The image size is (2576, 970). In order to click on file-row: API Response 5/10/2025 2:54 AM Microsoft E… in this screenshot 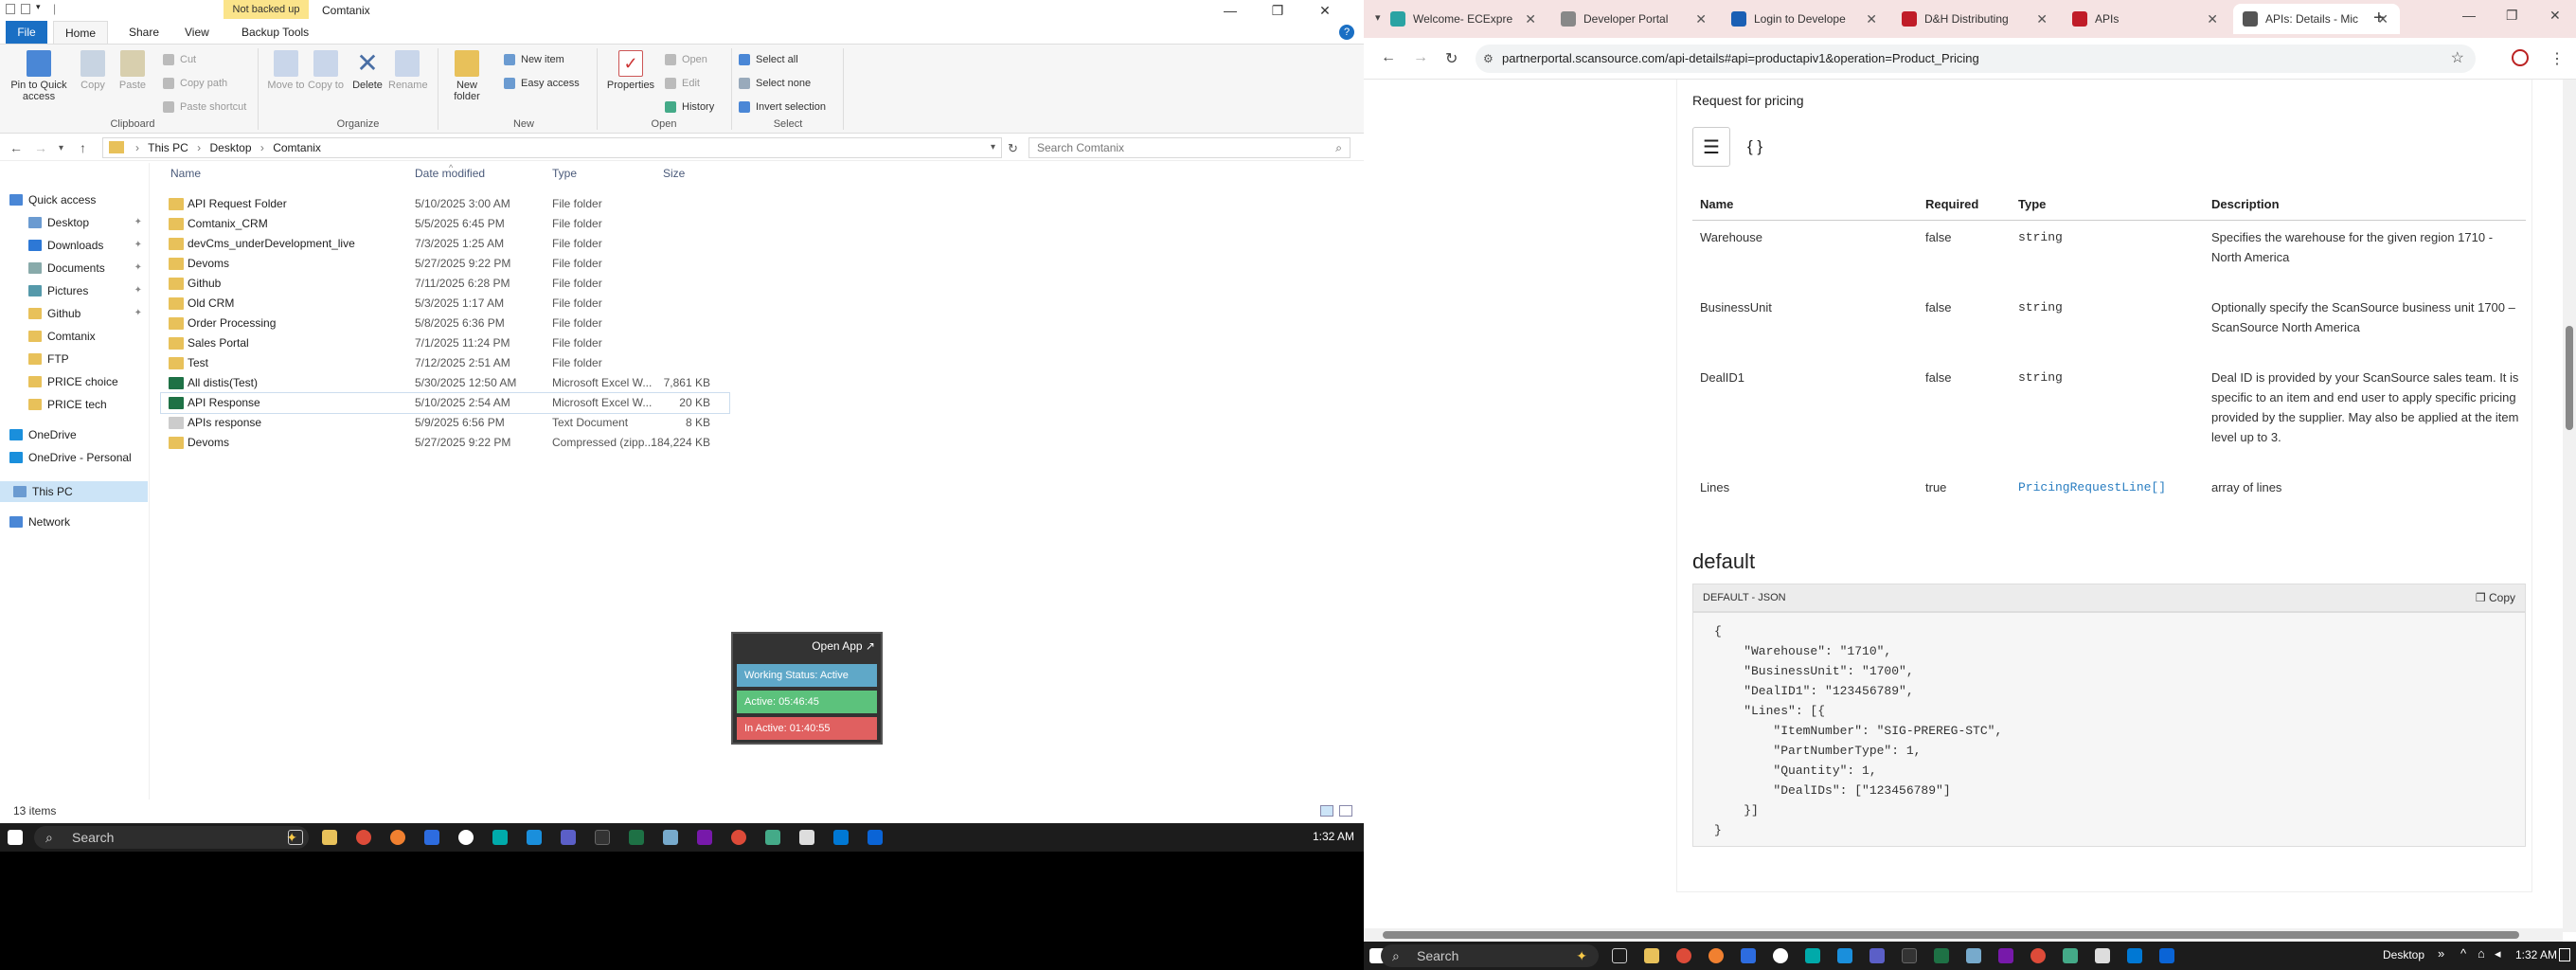, I will do `click(445, 403)`.